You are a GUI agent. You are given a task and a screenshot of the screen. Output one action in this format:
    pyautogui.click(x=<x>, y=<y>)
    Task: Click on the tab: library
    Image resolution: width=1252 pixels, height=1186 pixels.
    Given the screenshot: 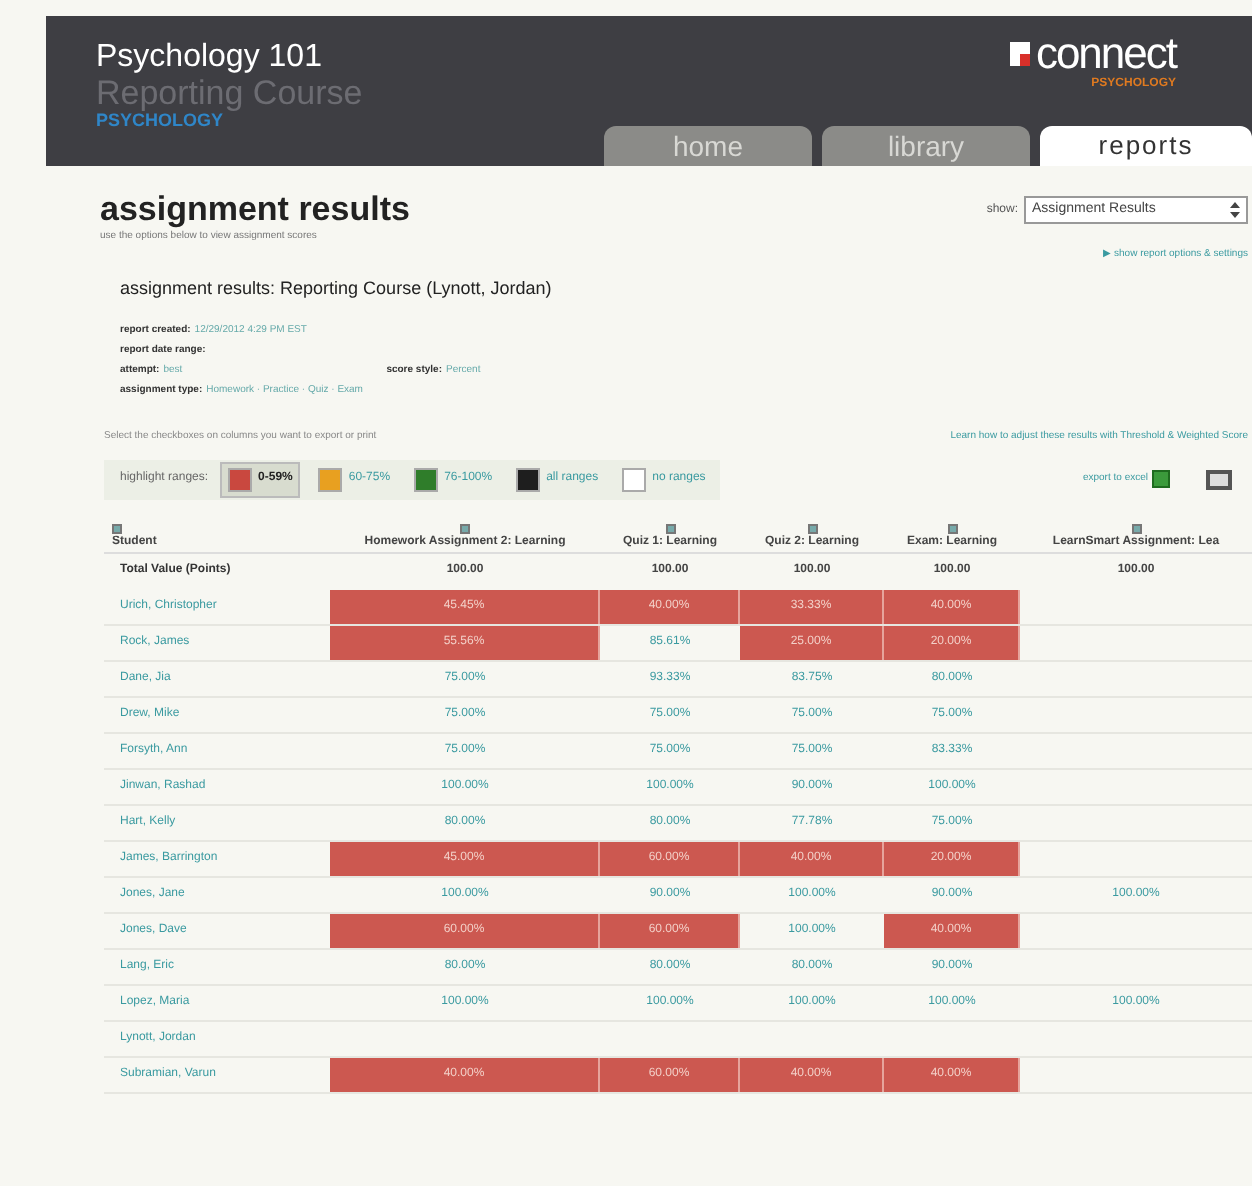 What is the action you would take?
    pyautogui.click(x=926, y=146)
    